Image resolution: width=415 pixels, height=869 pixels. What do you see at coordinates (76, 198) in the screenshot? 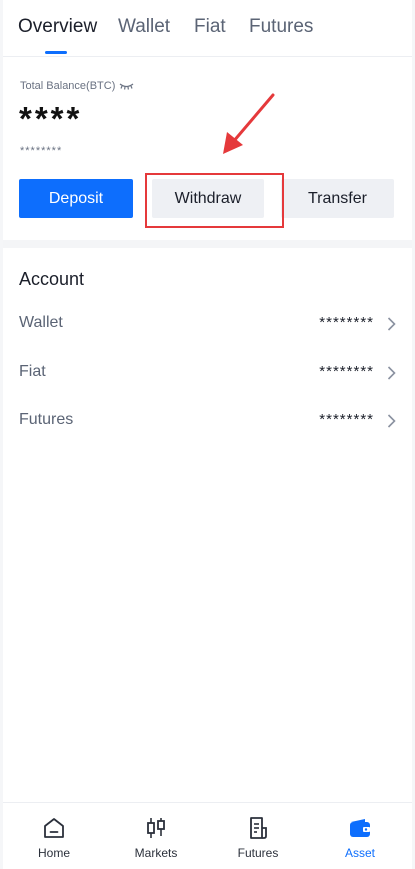
I see `deposit-button: Deposit` at bounding box center [76, 198].